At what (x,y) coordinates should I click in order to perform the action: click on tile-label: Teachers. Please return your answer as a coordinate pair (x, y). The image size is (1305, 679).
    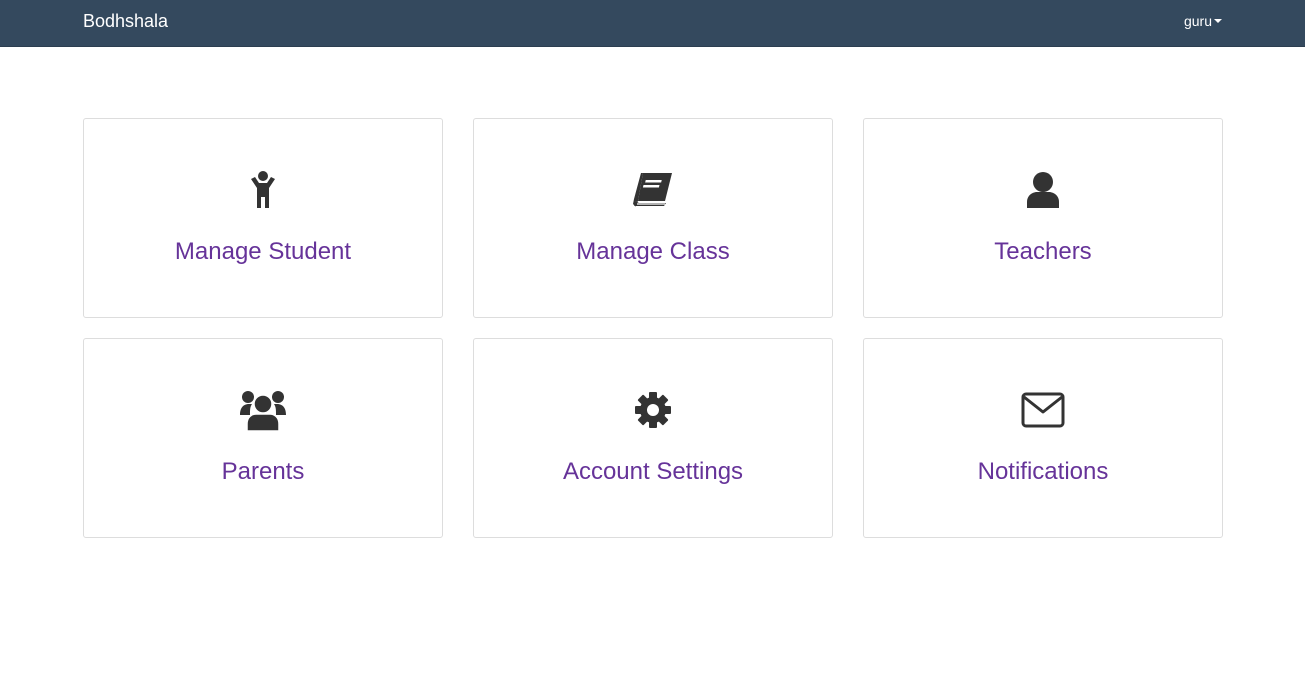
    Looking at the image, I should click on (1043, 251).